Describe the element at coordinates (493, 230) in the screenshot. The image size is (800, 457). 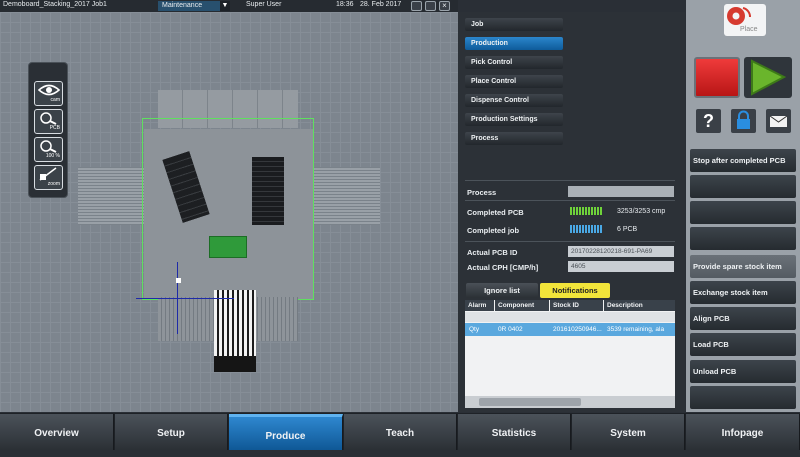
I see `completed-job-label: Completed job` at that location.